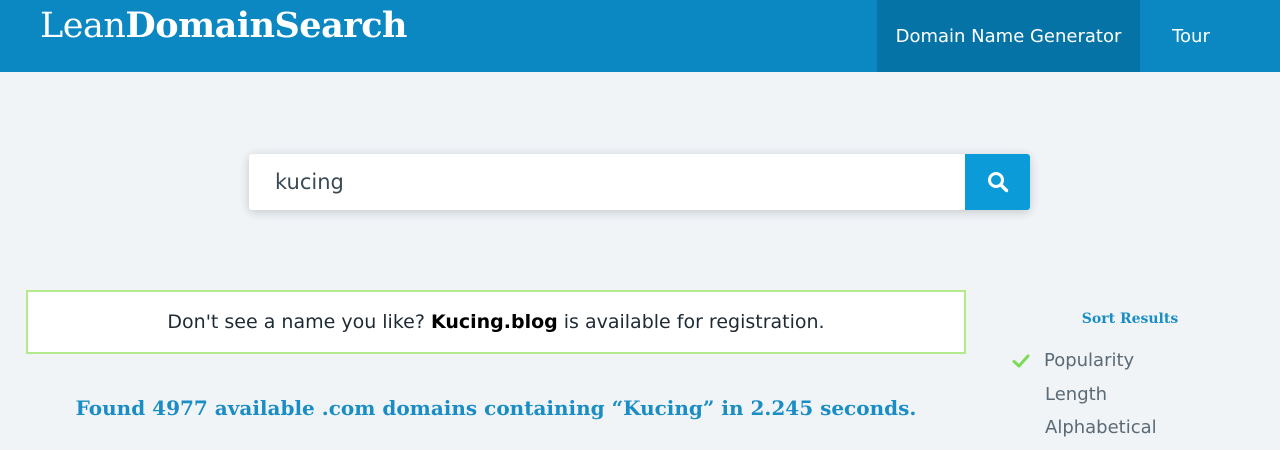  Describe the element at coordinates (694, 322) in the screenshot. I see `suggestion-suffix: is available for registration.` at that location.